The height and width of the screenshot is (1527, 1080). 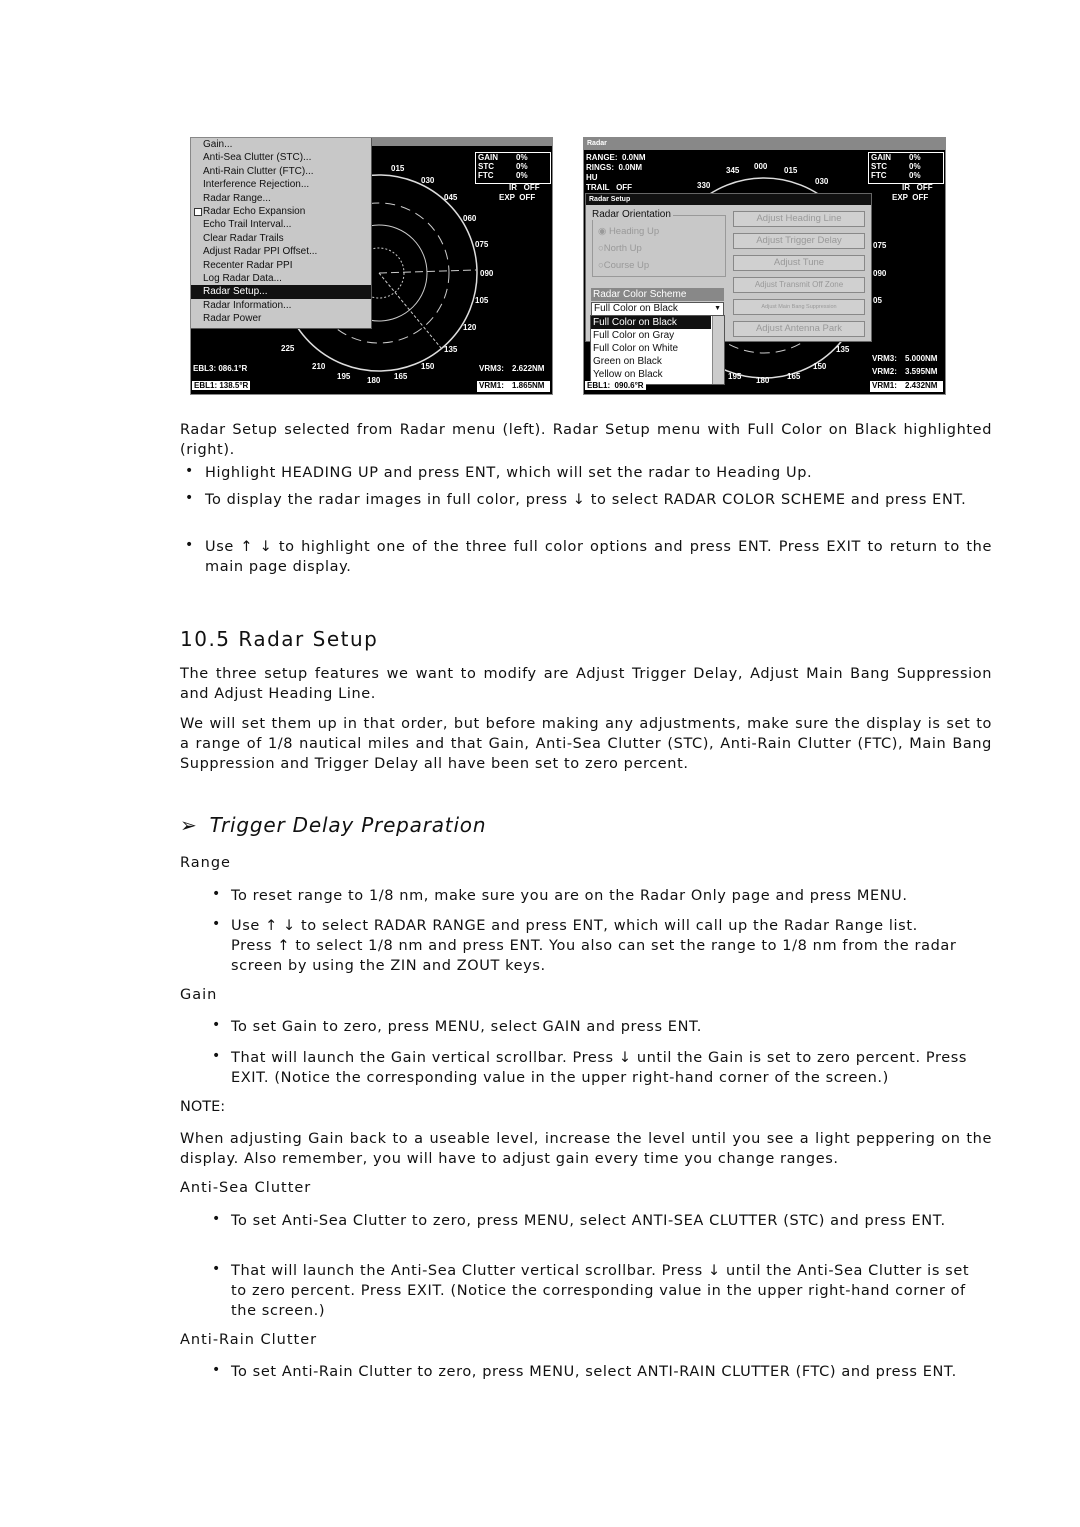 What do you see at coordinates (921, 358) in the screenshot?
I see `vrm3-value: 5.000NM` at bounding box center [921, 358].